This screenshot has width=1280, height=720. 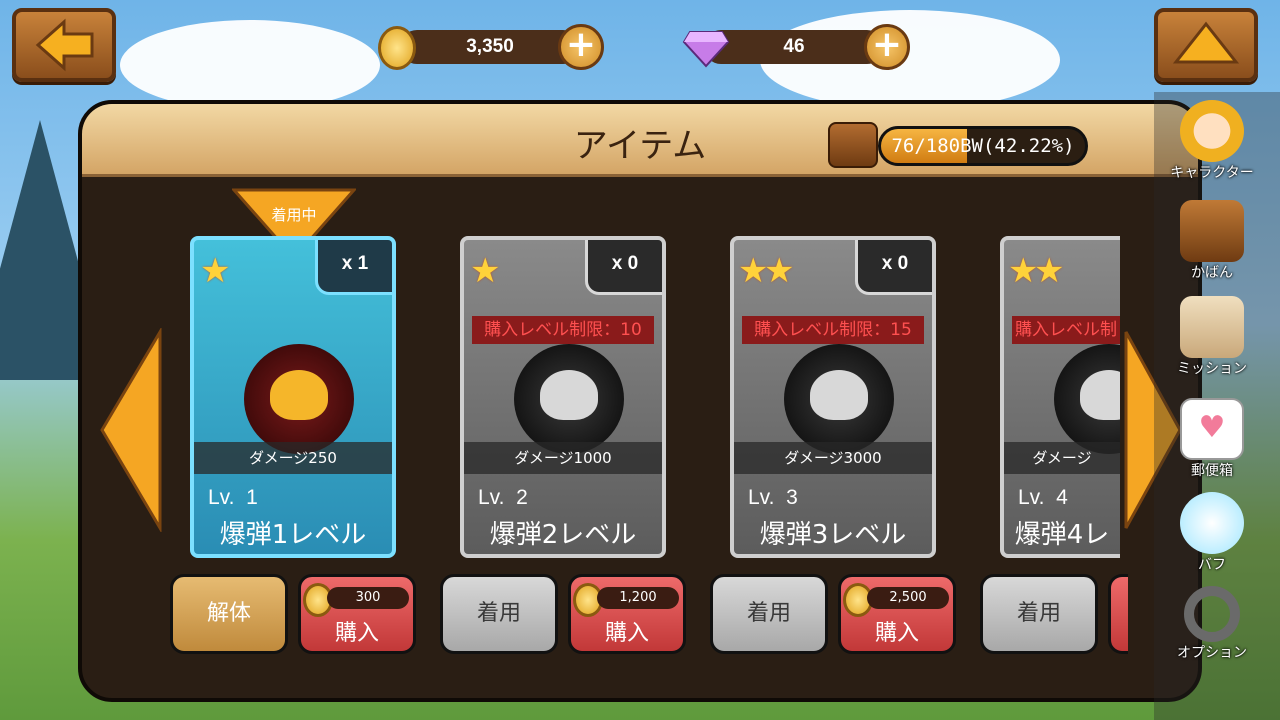 I want to click on sidebar-item-buff: バフ, so click(x=1212, y=535).